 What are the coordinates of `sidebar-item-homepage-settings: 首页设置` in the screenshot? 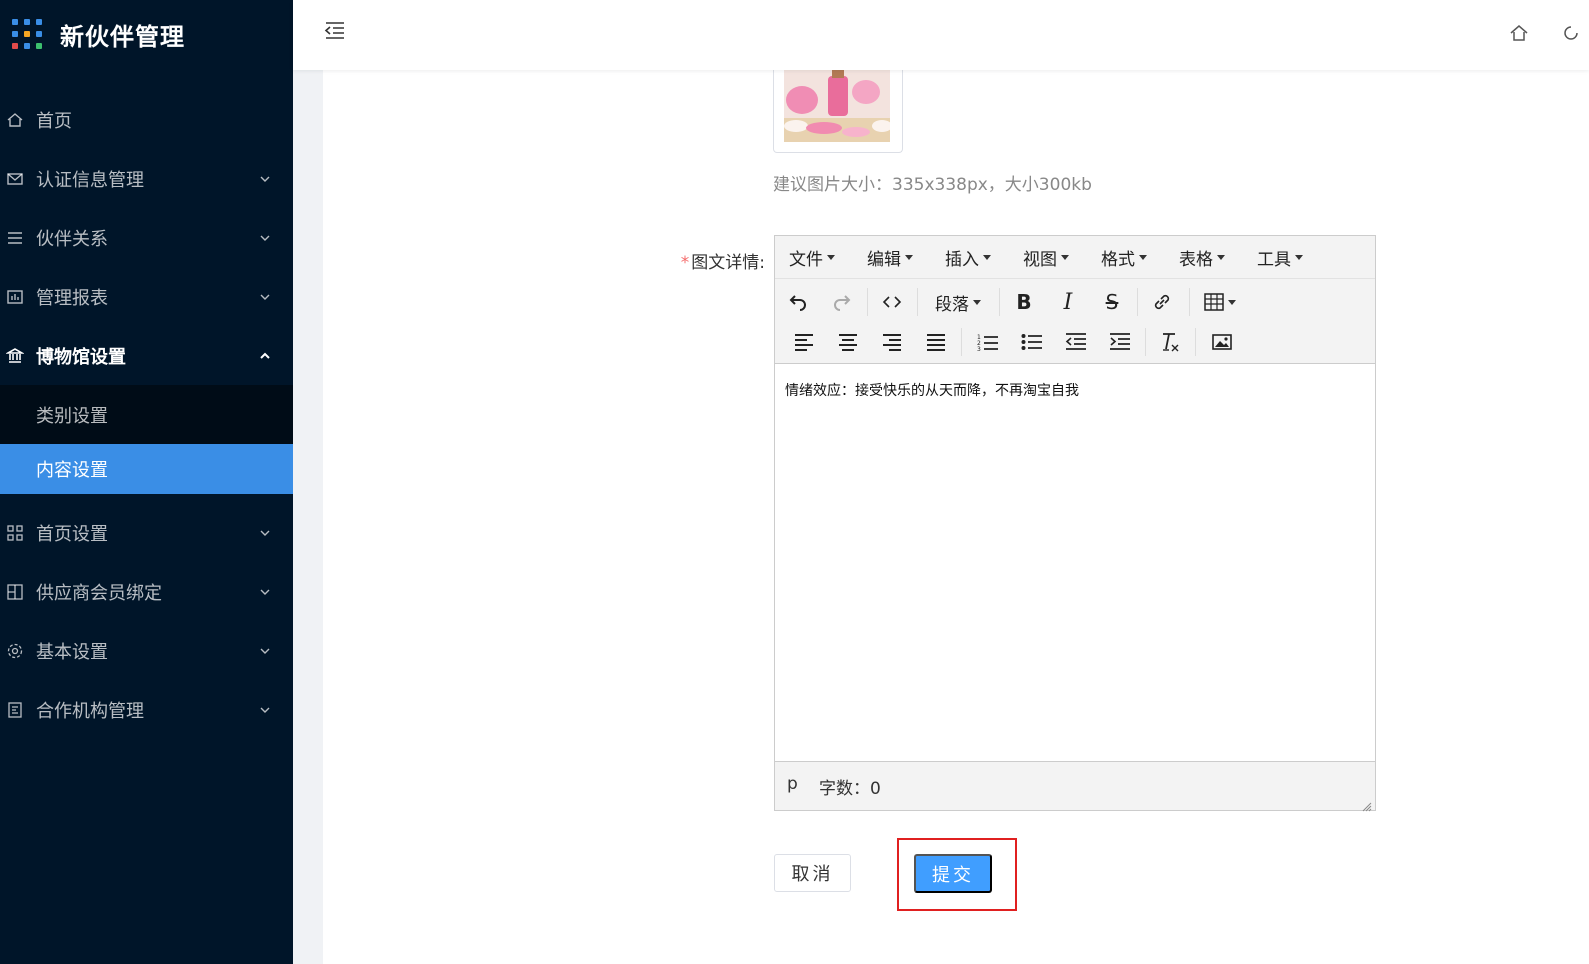 It's located at (146, 532).